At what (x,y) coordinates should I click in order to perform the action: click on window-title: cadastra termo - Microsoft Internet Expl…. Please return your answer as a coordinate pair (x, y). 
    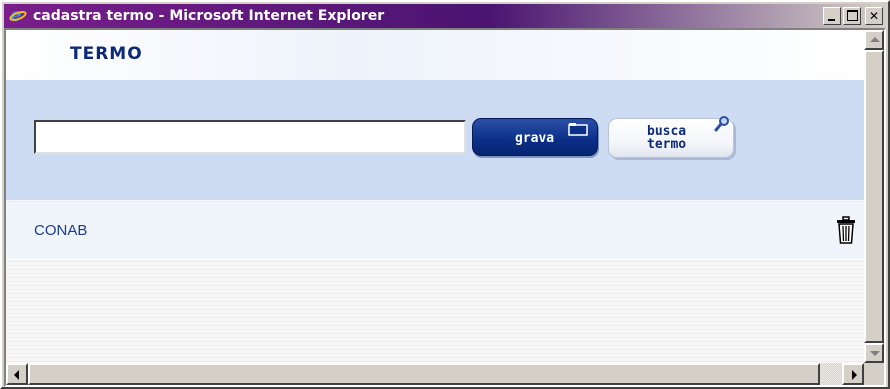
    Looking at the image, I should click on (209, 16).